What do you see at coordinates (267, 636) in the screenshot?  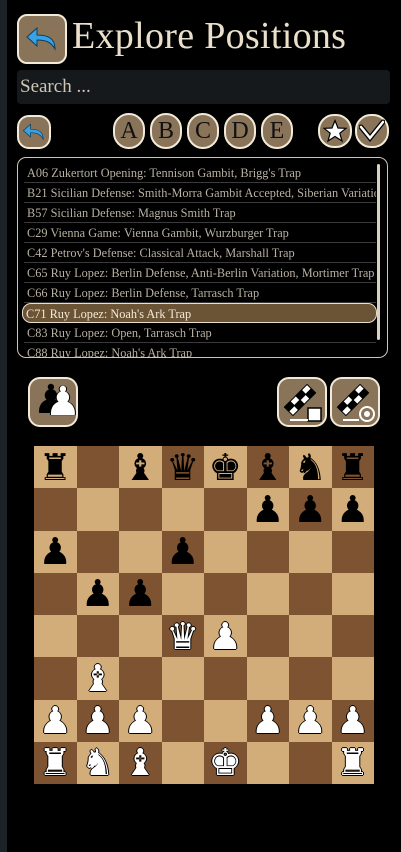 I see `square-f4` at bounding box center [267, 636].